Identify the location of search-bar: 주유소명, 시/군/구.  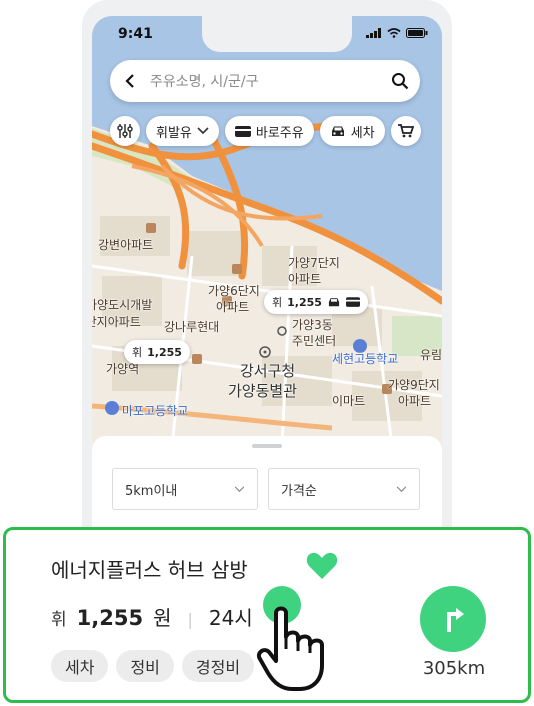
(265, 81).